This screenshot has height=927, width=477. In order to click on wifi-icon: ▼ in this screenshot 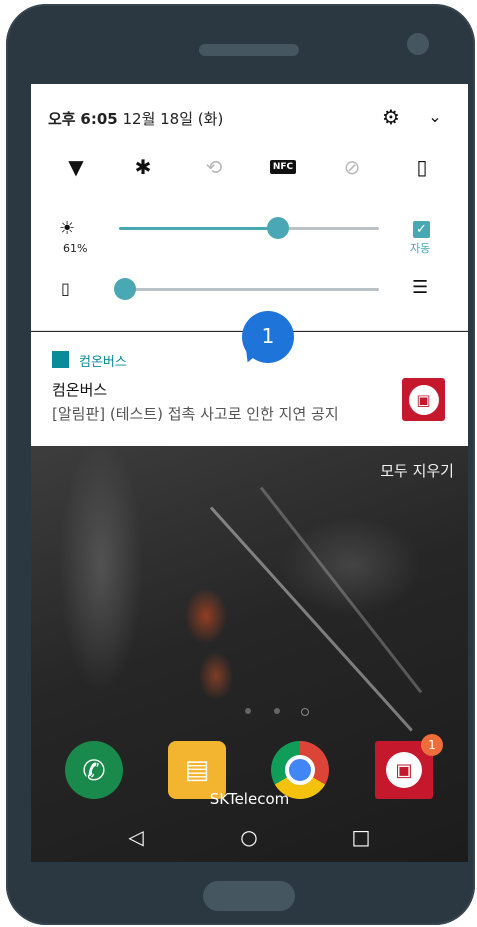, I will do `click(76, 167)`.